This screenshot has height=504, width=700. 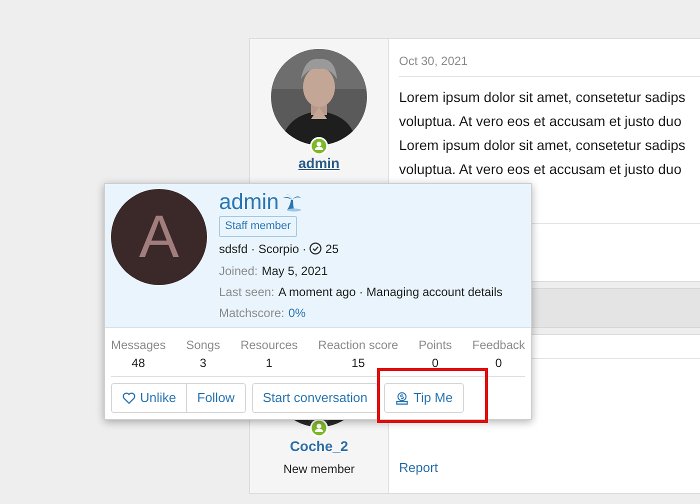 I want to click on action-button: Follow, so click(x=216, y=397).